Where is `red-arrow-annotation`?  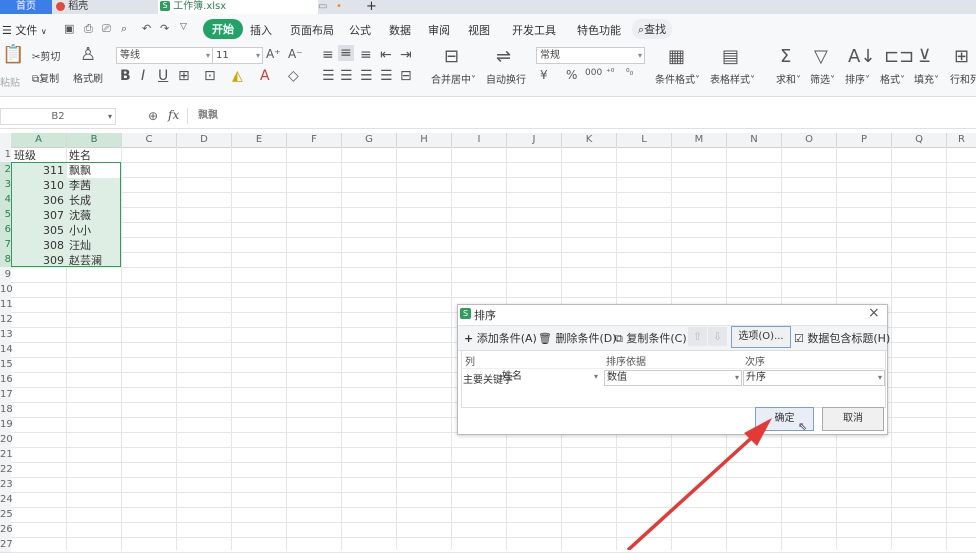 red-arrow-annotation is located at coordinates (699, 484).